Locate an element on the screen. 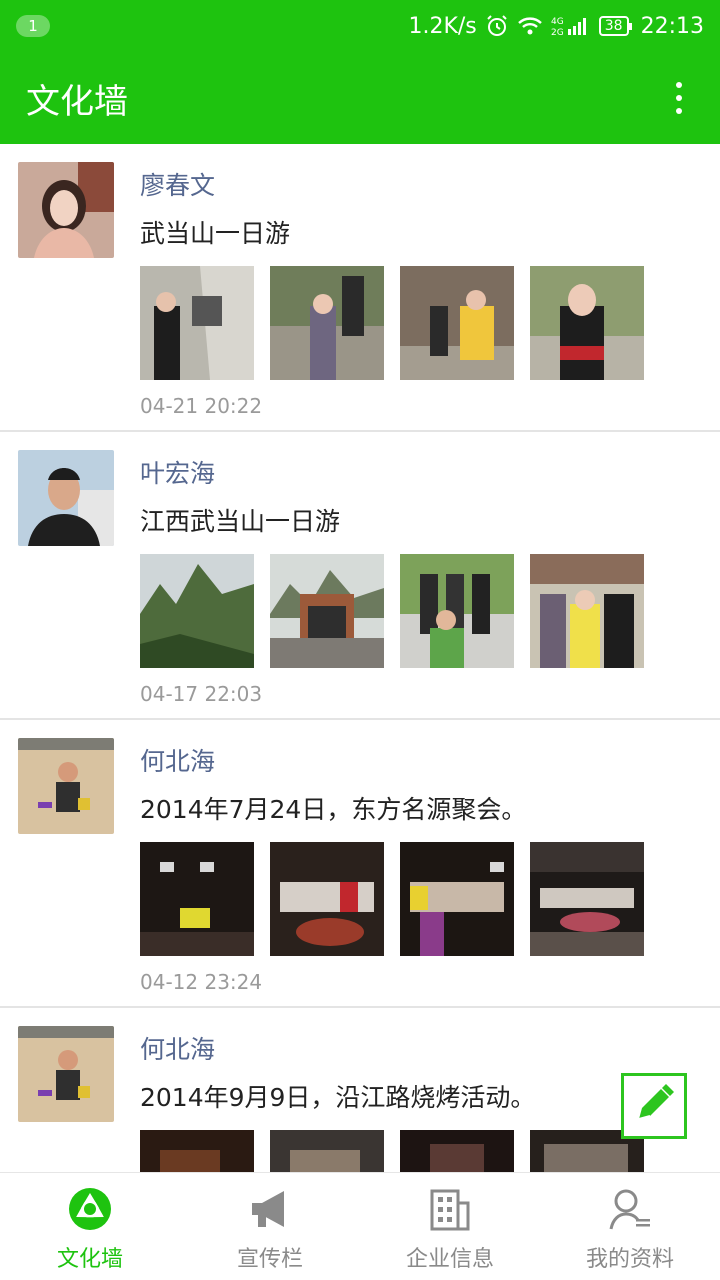 The image size is (720, 1280). bottom-tab-bar: 文化墙 宣传栏 企业信息 我的资料 is located at coordinates (360, 1226).